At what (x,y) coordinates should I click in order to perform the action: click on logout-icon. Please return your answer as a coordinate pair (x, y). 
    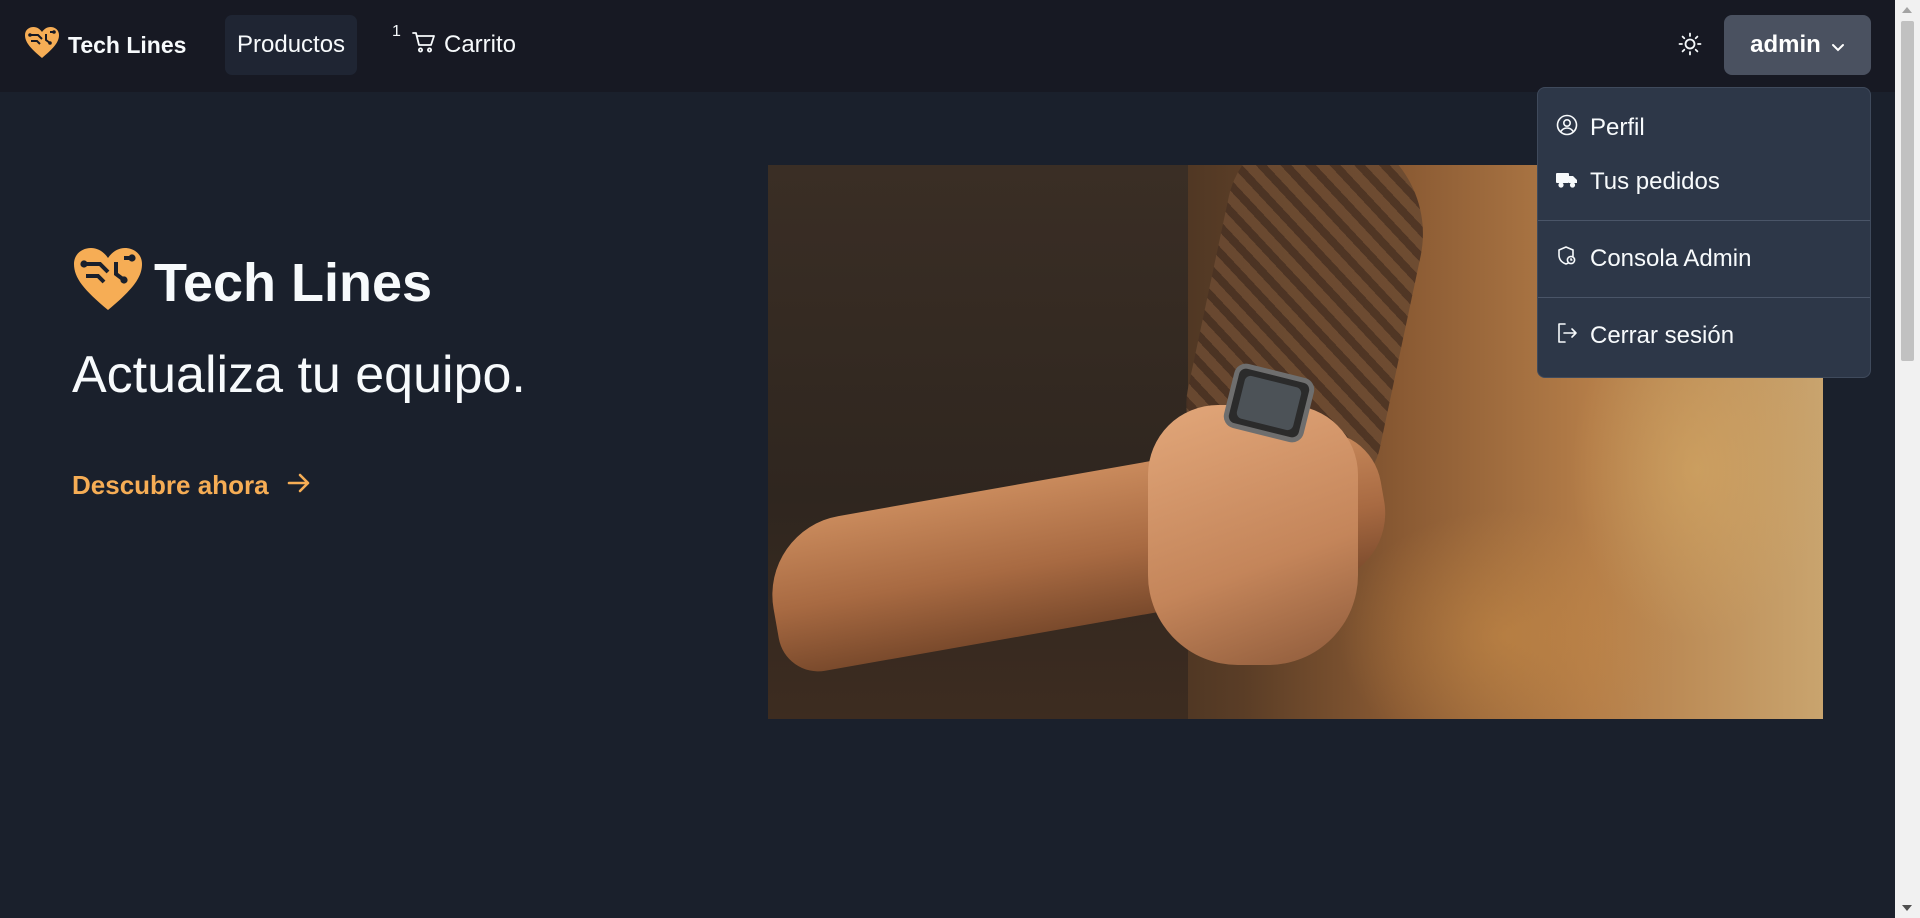
    Looking at the image, I should click on (1567, 336).